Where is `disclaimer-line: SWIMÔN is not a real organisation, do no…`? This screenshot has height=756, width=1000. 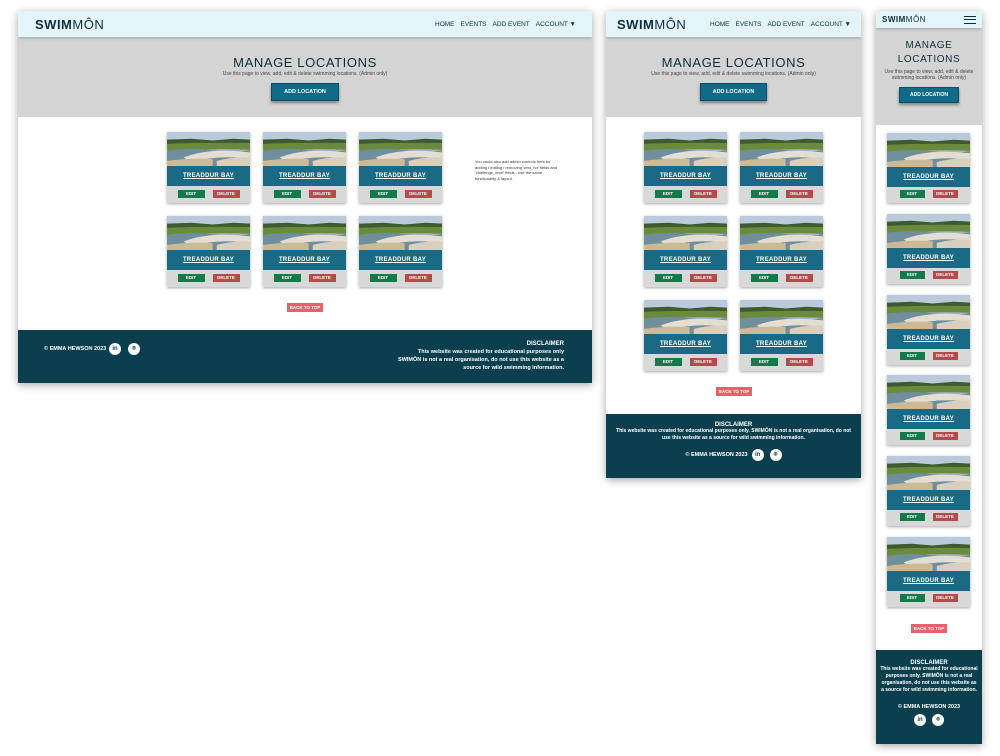 disclaimer-line: SWIMÔN is not a real organisation, do no… is located at coordinates (481, 360).